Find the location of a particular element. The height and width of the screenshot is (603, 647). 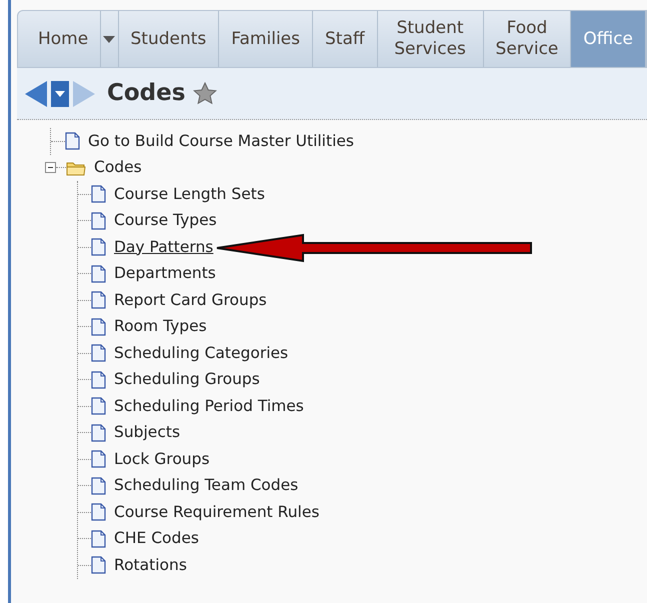

history-dropdown is located at coordinates (60, 93).